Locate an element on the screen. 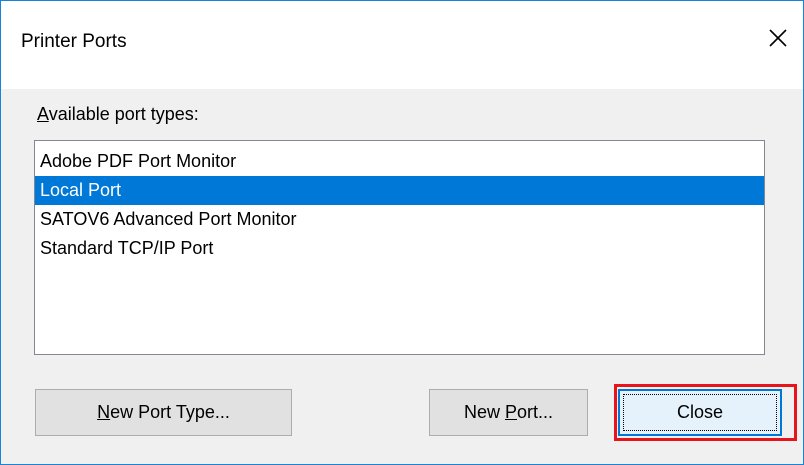 The width and height of the screenshot is (804, 465). close-icon is located at coordinates (778, 38).